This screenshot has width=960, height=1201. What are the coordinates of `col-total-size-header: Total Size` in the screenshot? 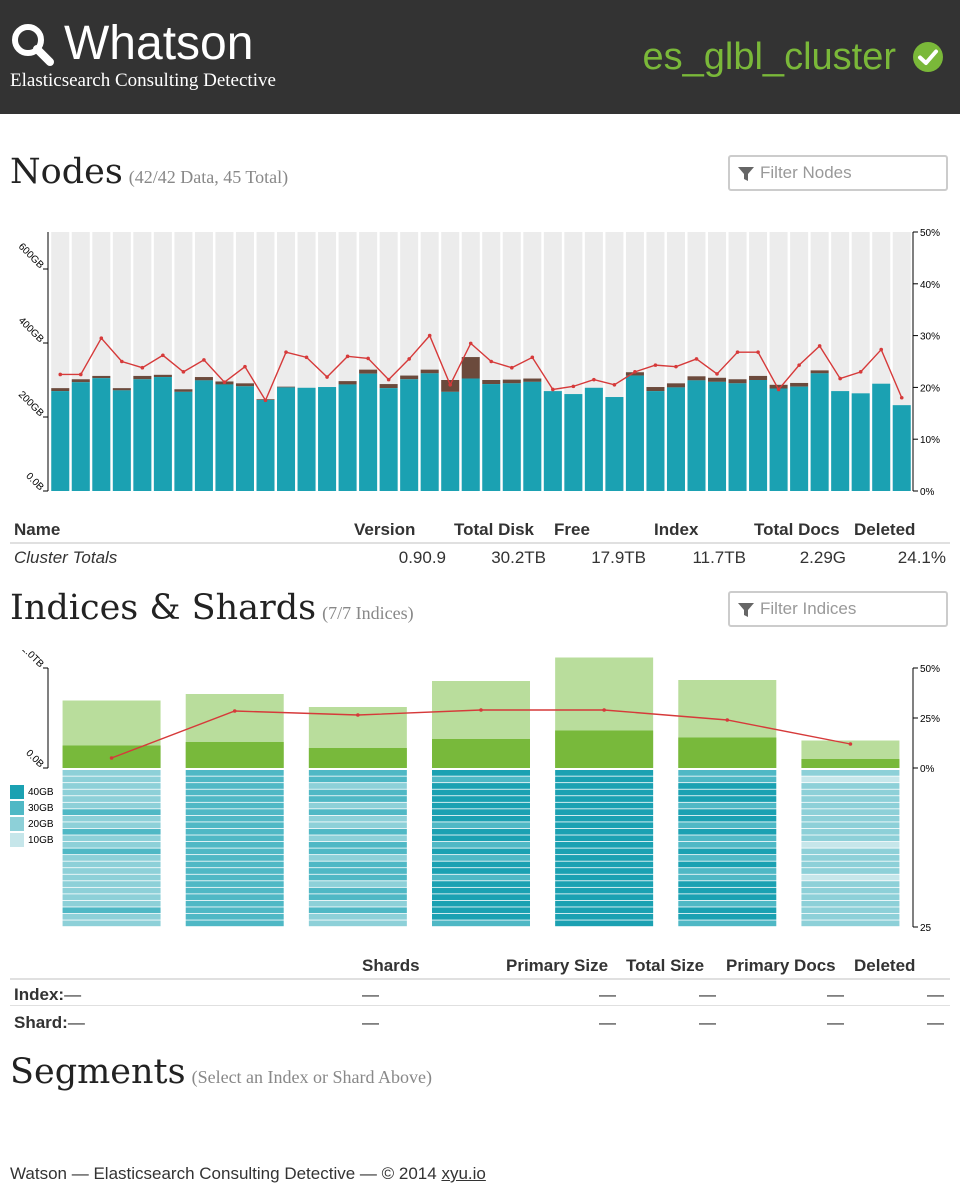 It's located at (665, 966).